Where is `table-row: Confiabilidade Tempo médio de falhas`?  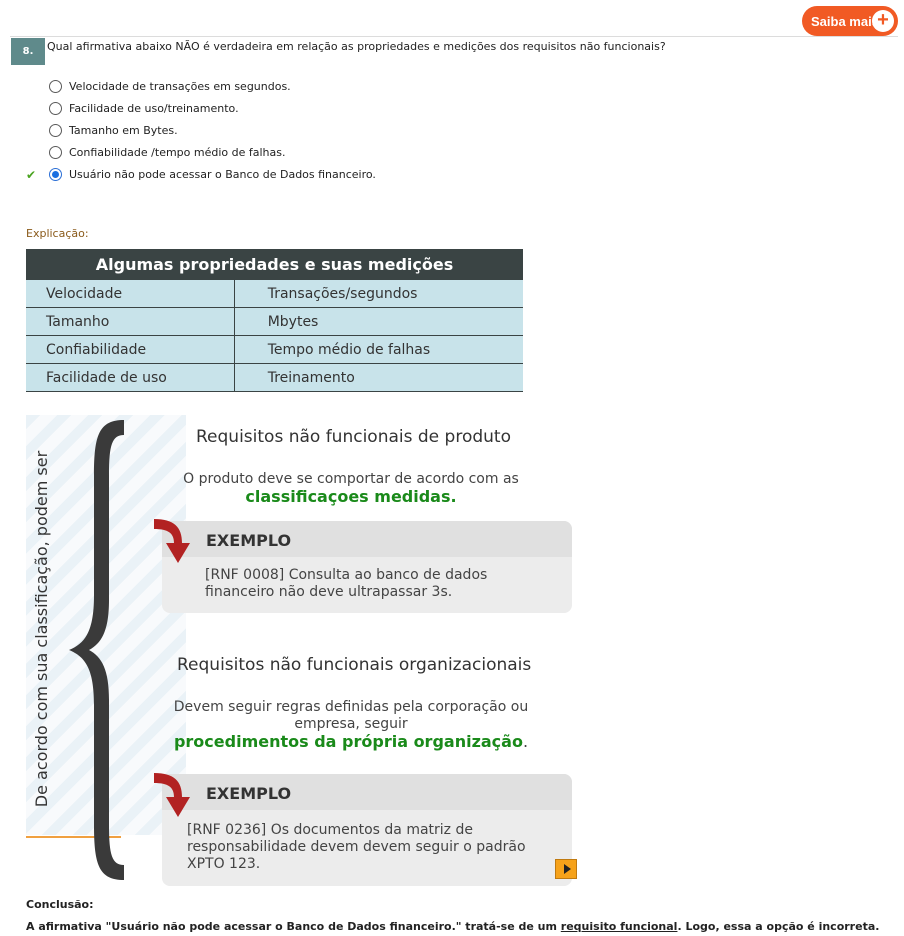
table-row: Confiabilidade Tempo médio de falhas is located at coordinates (274, 349).